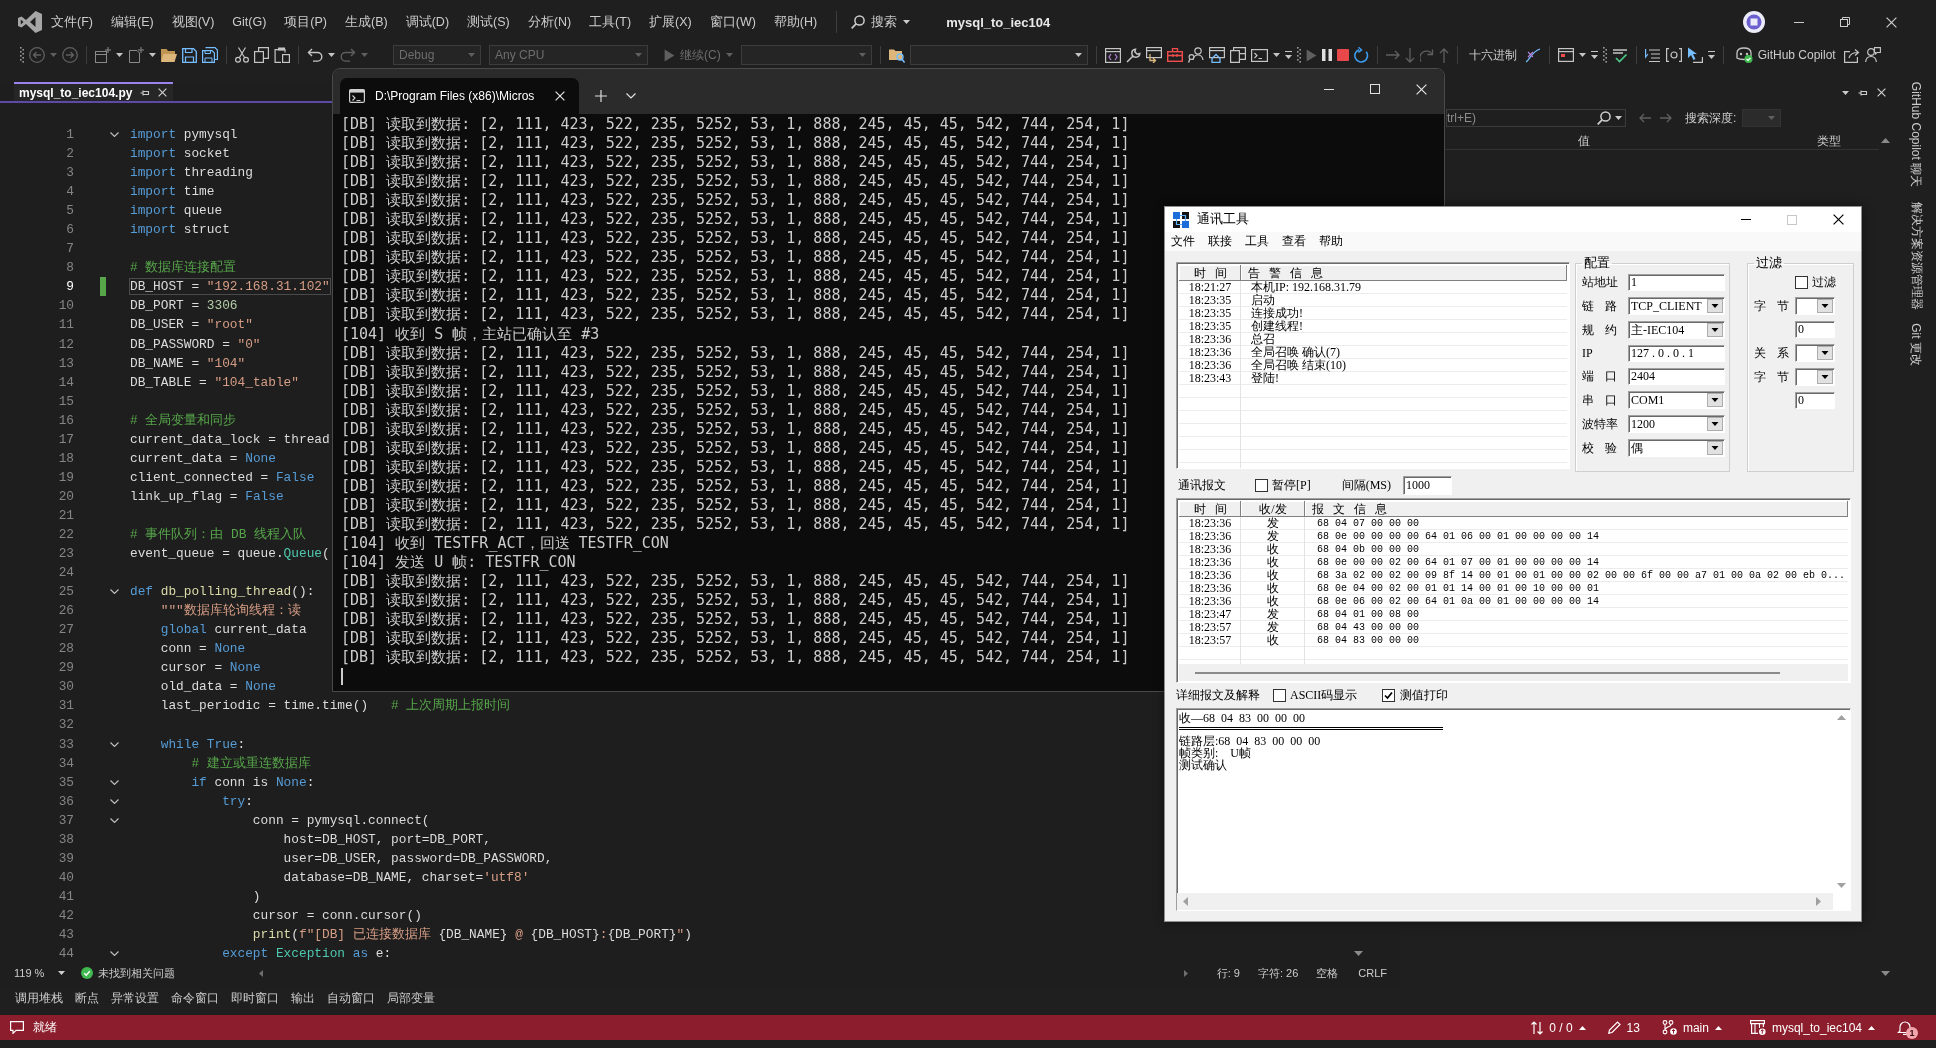  What do you see at coordinates (1220, 241) in the screenshot?
I see `menu-item: 联接` at bounding box center [1220, 241].